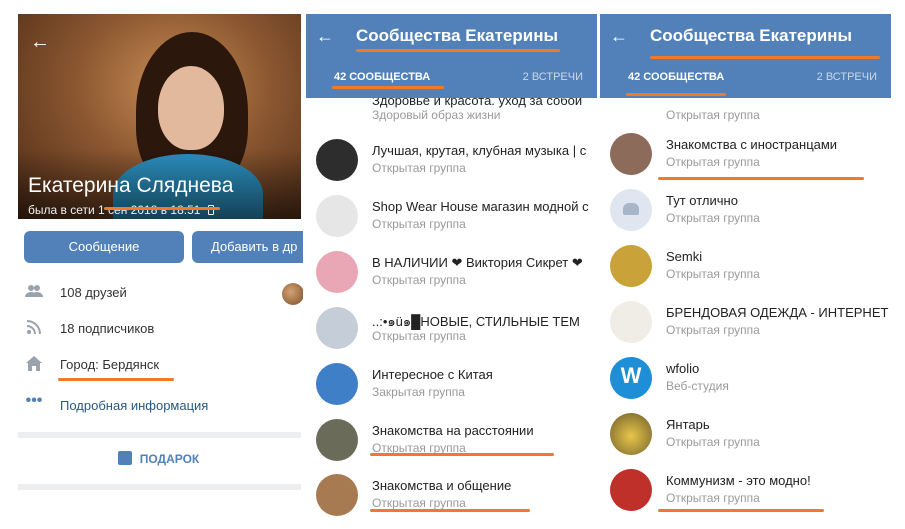 Image resolution: width=905 pixels, height=529 pixels. I want to click on separator, so click(159, 435).